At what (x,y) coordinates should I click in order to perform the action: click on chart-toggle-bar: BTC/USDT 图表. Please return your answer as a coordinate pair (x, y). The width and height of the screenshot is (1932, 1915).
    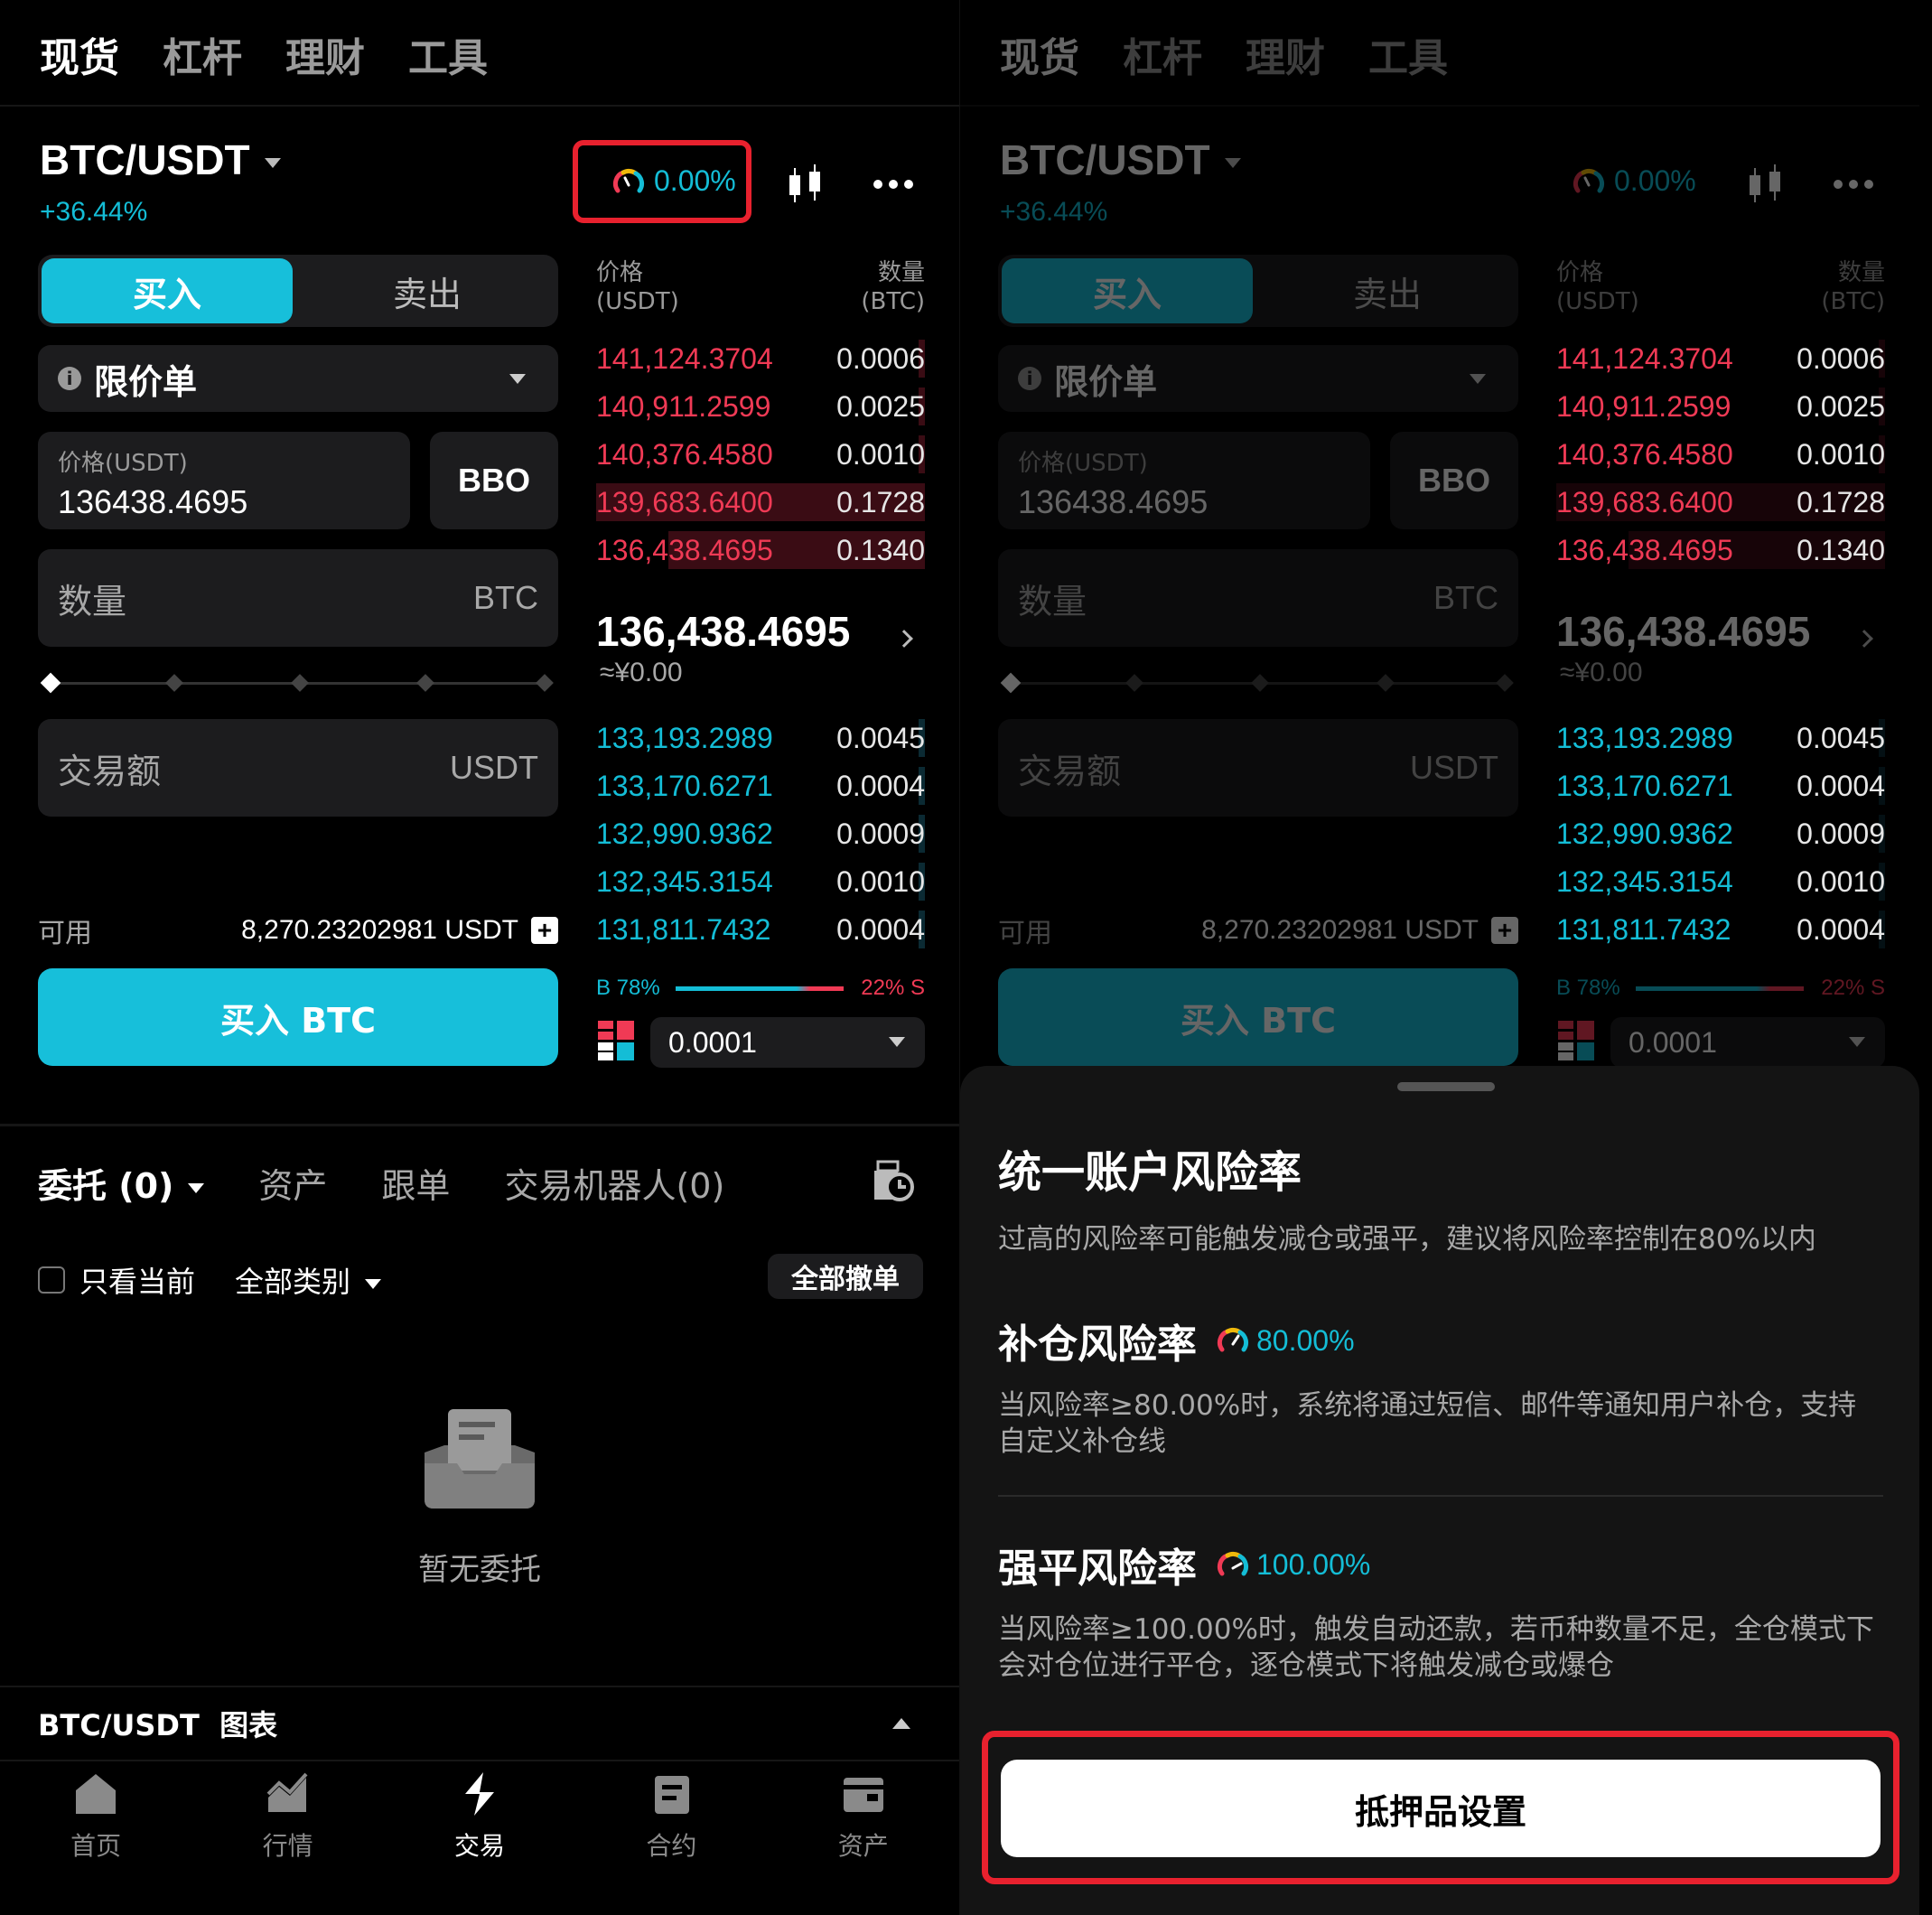
    Looking at the image, I should click on (479, 1723).